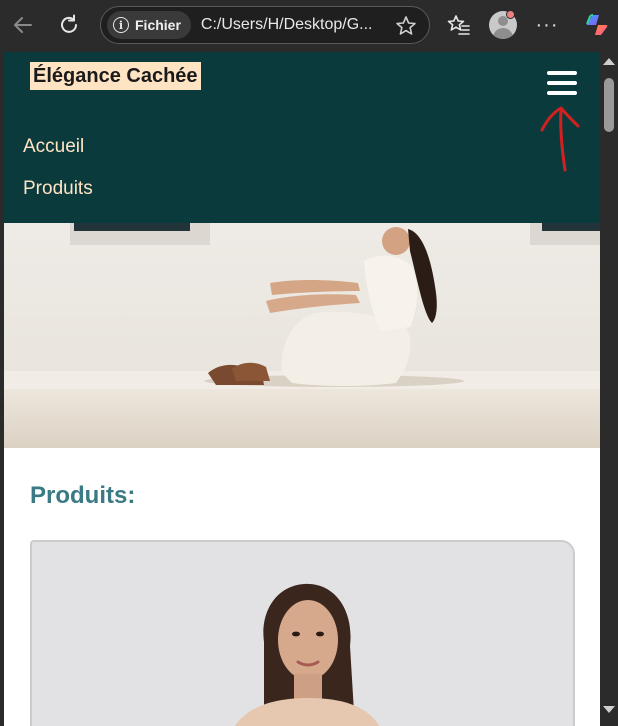 This screenshot has height=726, width=618. I want to click on more-button: ···, so click(547, 25).